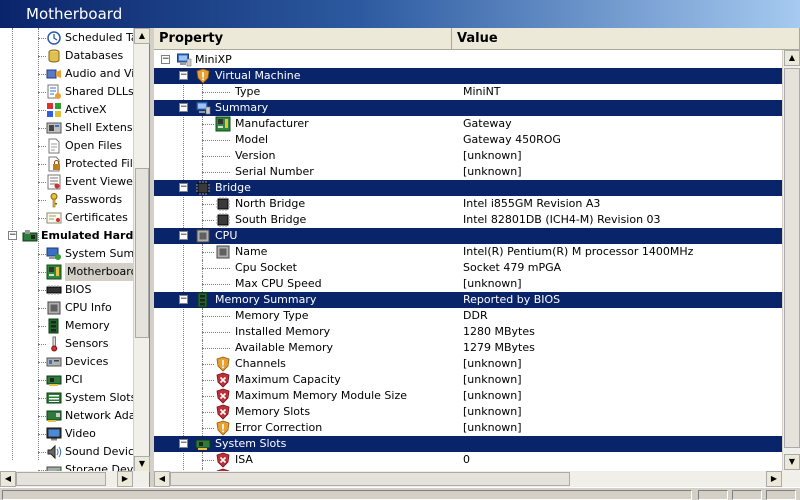 This screenshot has height=500, width=800. I want to click on grid-scroll-down-button: ▼, so click(792, 462).